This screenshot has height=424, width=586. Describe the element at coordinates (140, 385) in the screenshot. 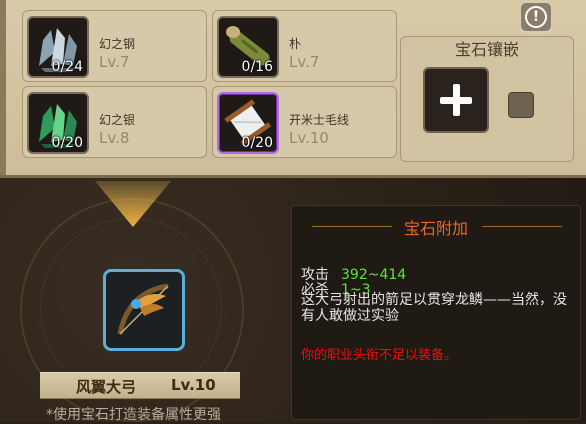

I see `item-name-bar: 风翼大弓 Lv.10` at that location.